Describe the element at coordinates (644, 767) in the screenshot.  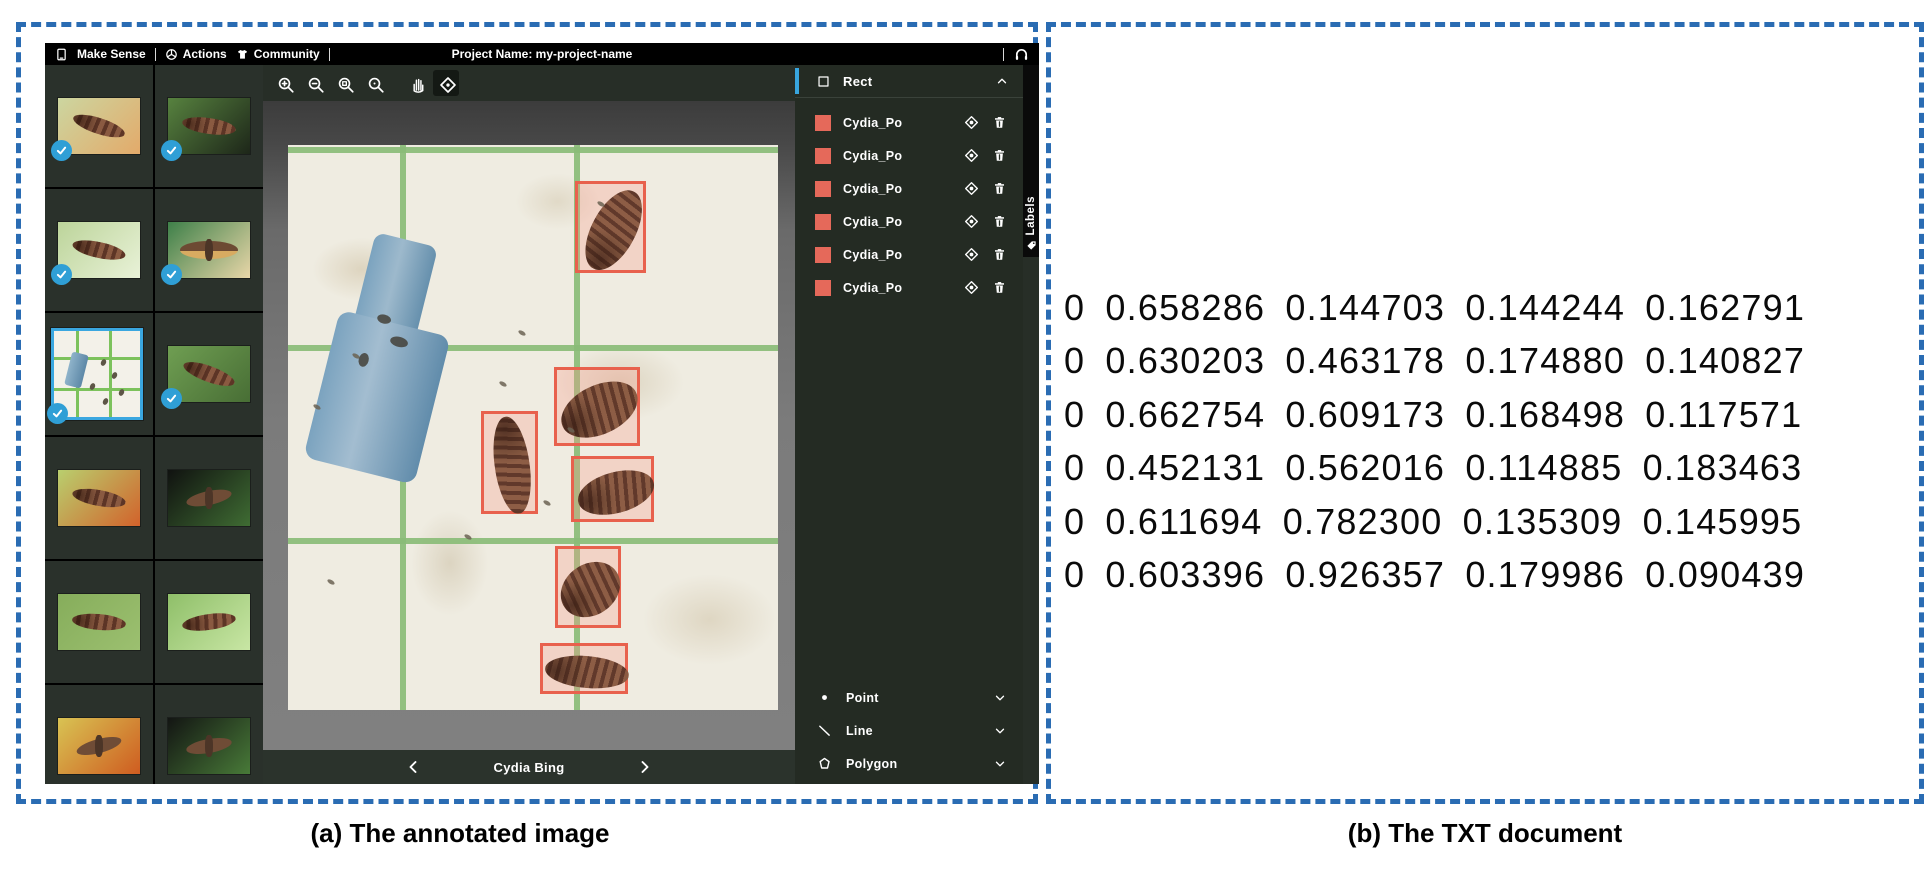
I see `next-image-button` at that location.